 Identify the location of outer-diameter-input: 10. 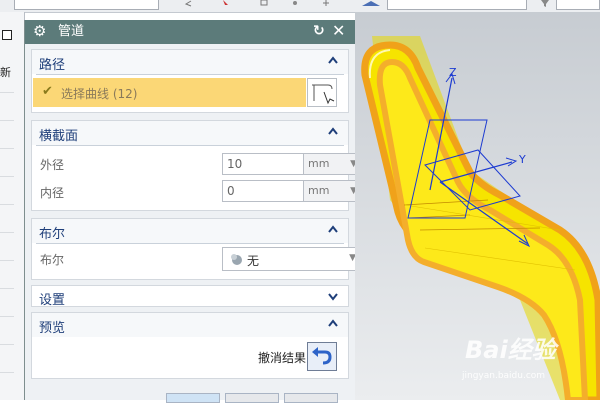
(263, 164).